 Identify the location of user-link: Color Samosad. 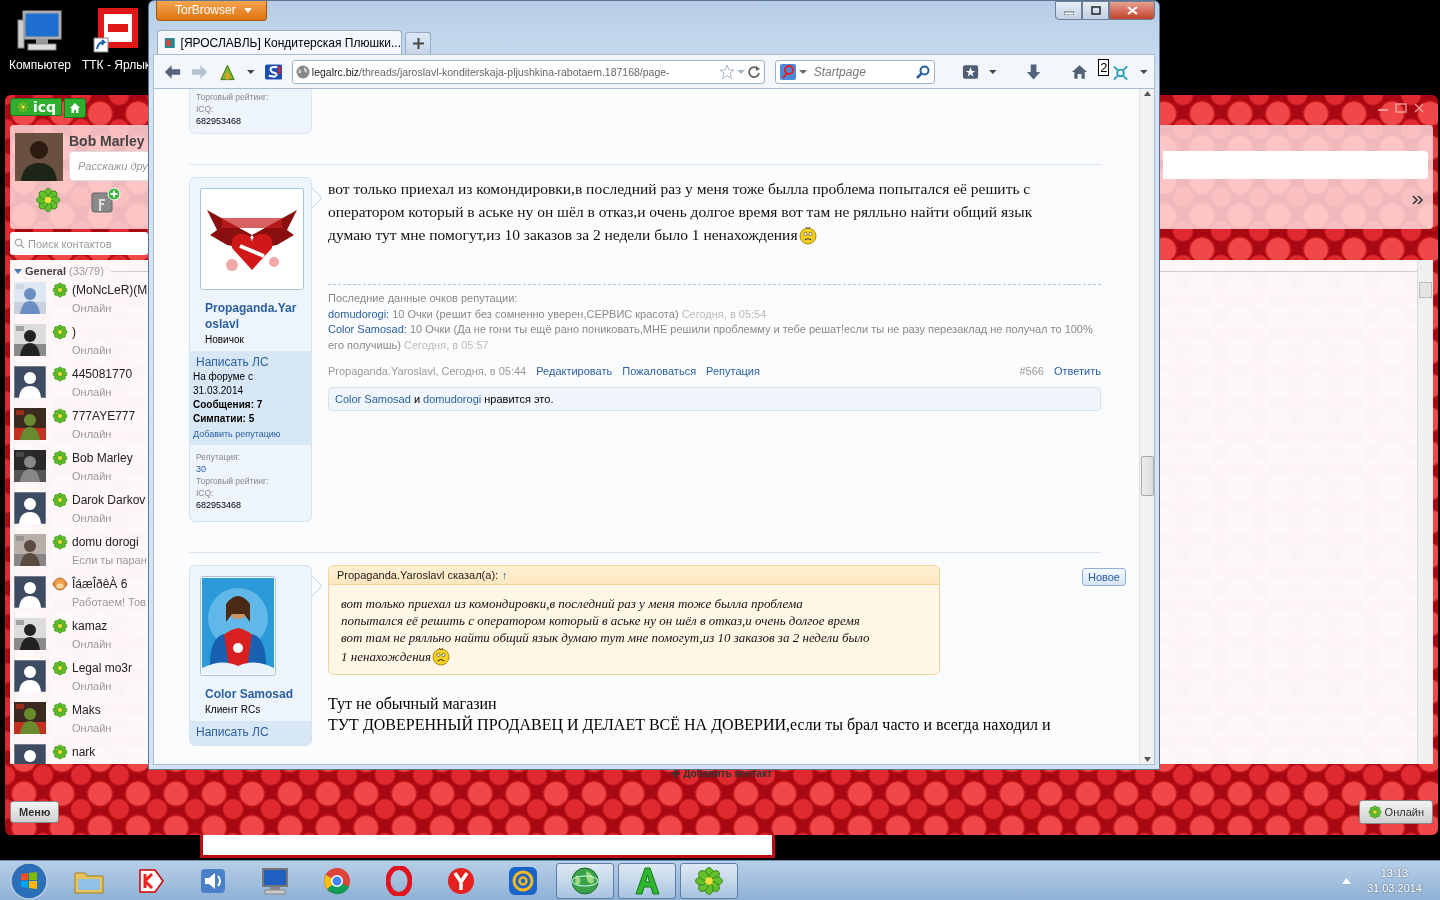
(373, 399).